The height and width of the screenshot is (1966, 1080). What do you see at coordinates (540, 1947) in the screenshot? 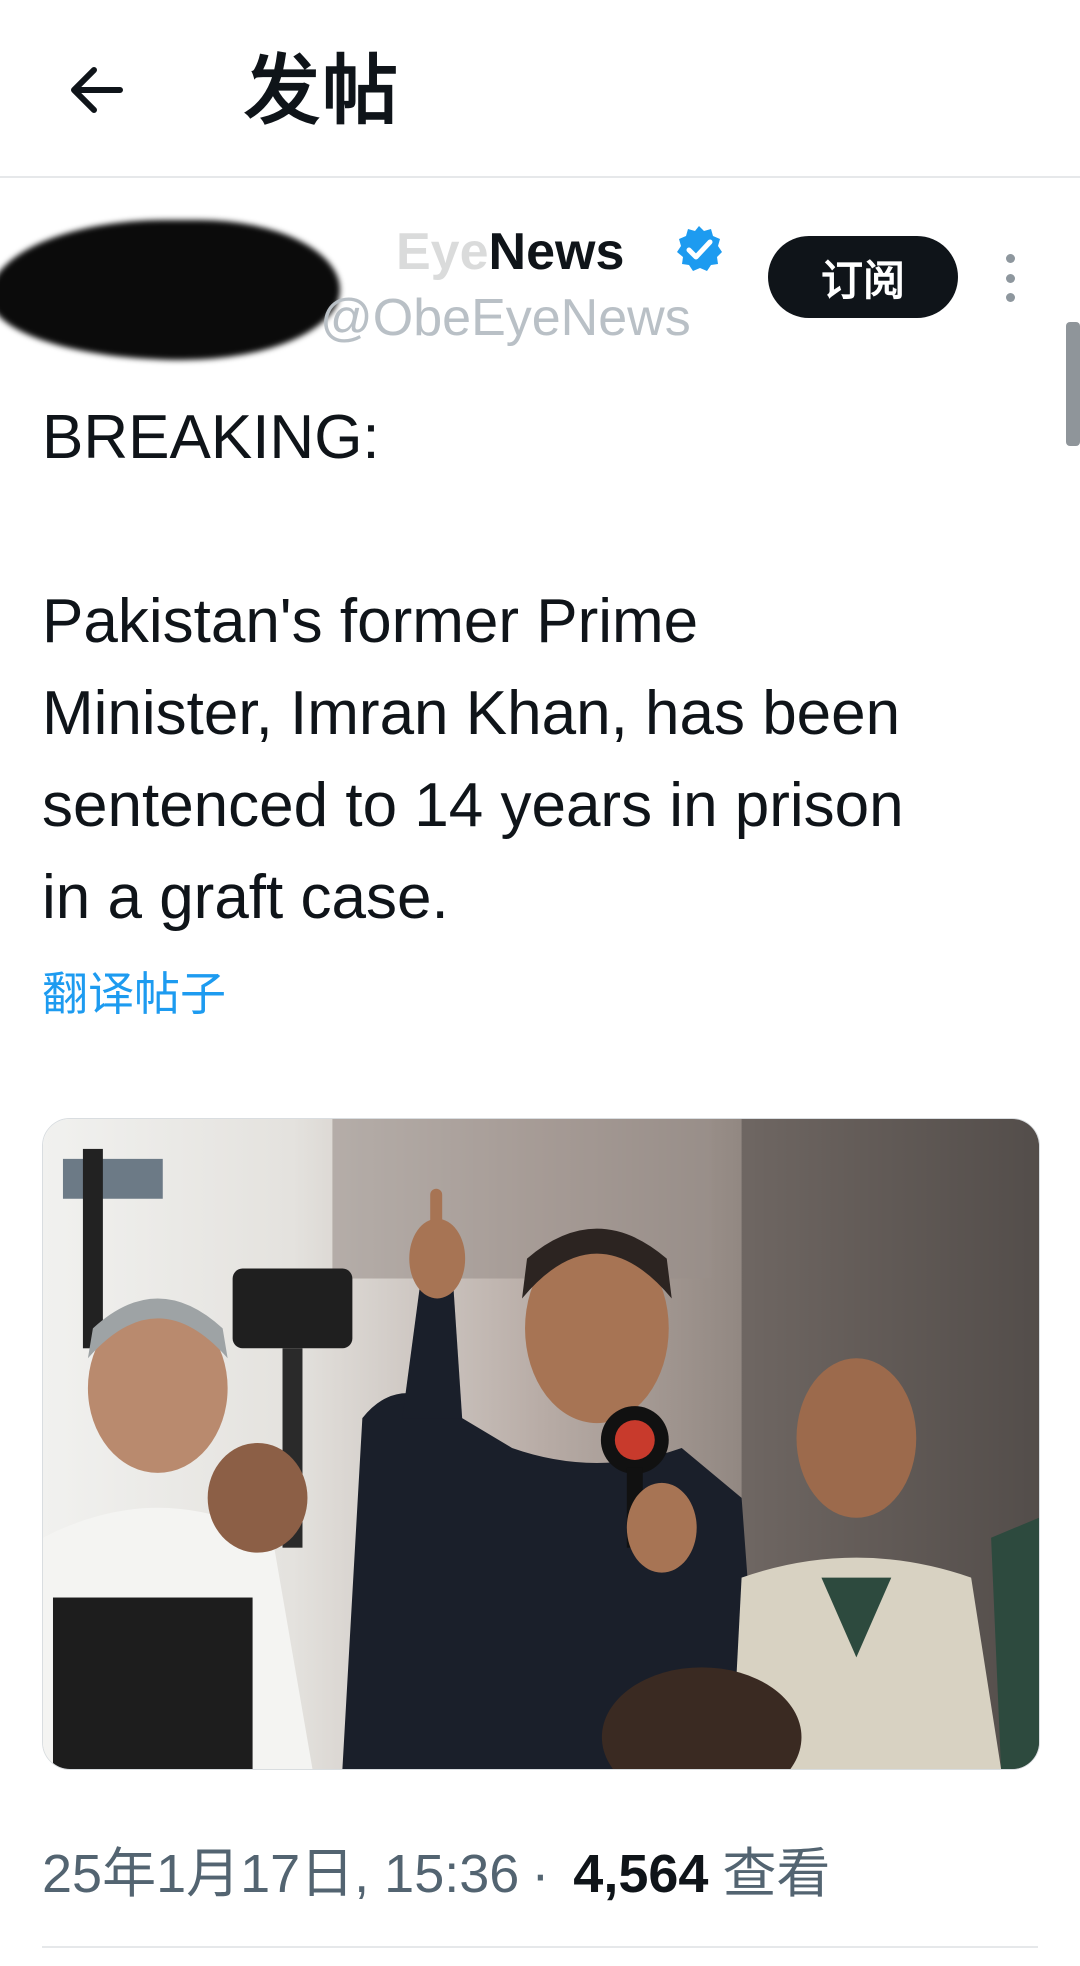
I see `divider` at bounding box center [540, 1947].